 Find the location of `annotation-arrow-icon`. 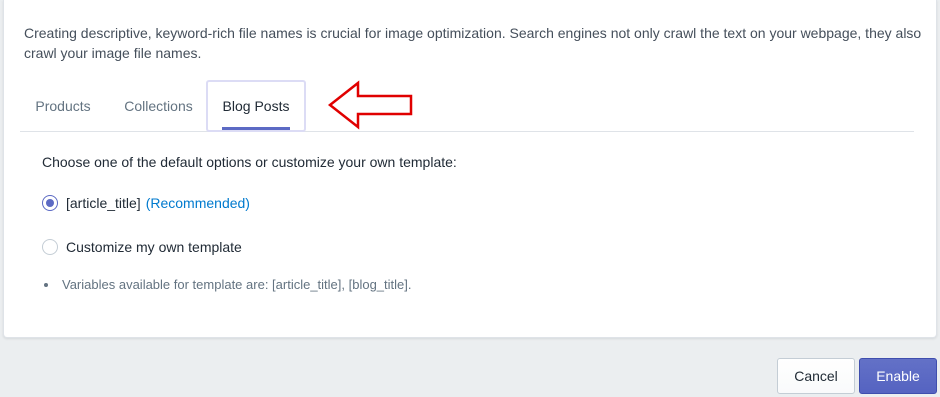

annotation-arrow-icon is located at coordinates (370, 105).